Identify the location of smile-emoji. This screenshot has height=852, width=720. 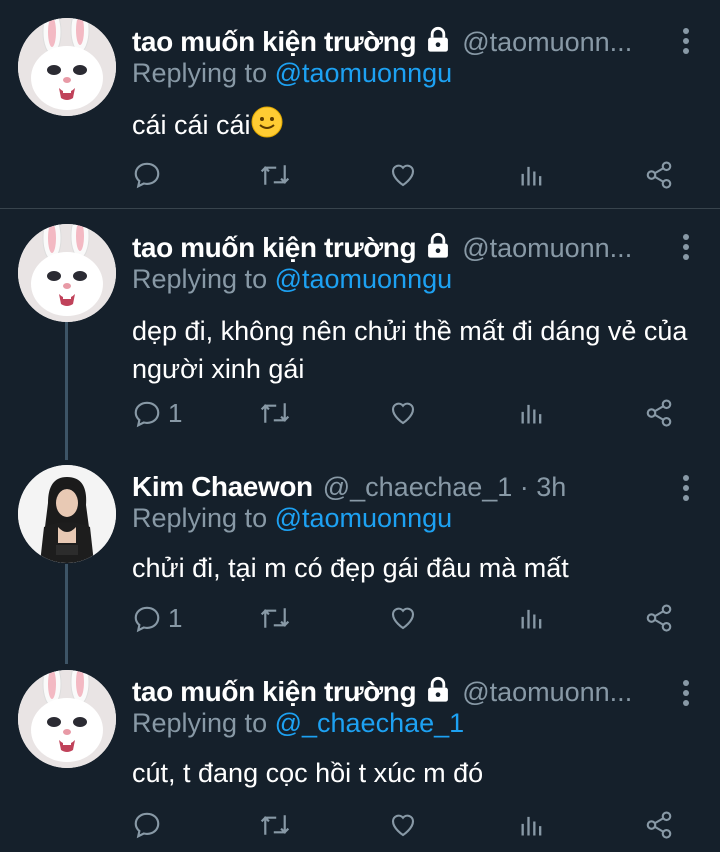
(267, 127).